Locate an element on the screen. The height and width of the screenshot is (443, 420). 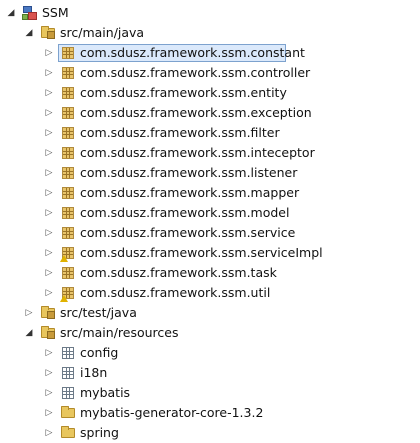
tree-item-label: com.sdusz.framework.ssm.constant is located at coordinates (192, 52).